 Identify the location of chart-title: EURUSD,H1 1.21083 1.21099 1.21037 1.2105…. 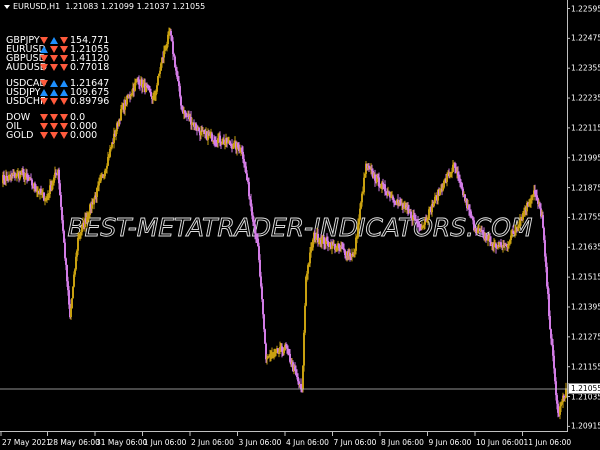
(104, 6).